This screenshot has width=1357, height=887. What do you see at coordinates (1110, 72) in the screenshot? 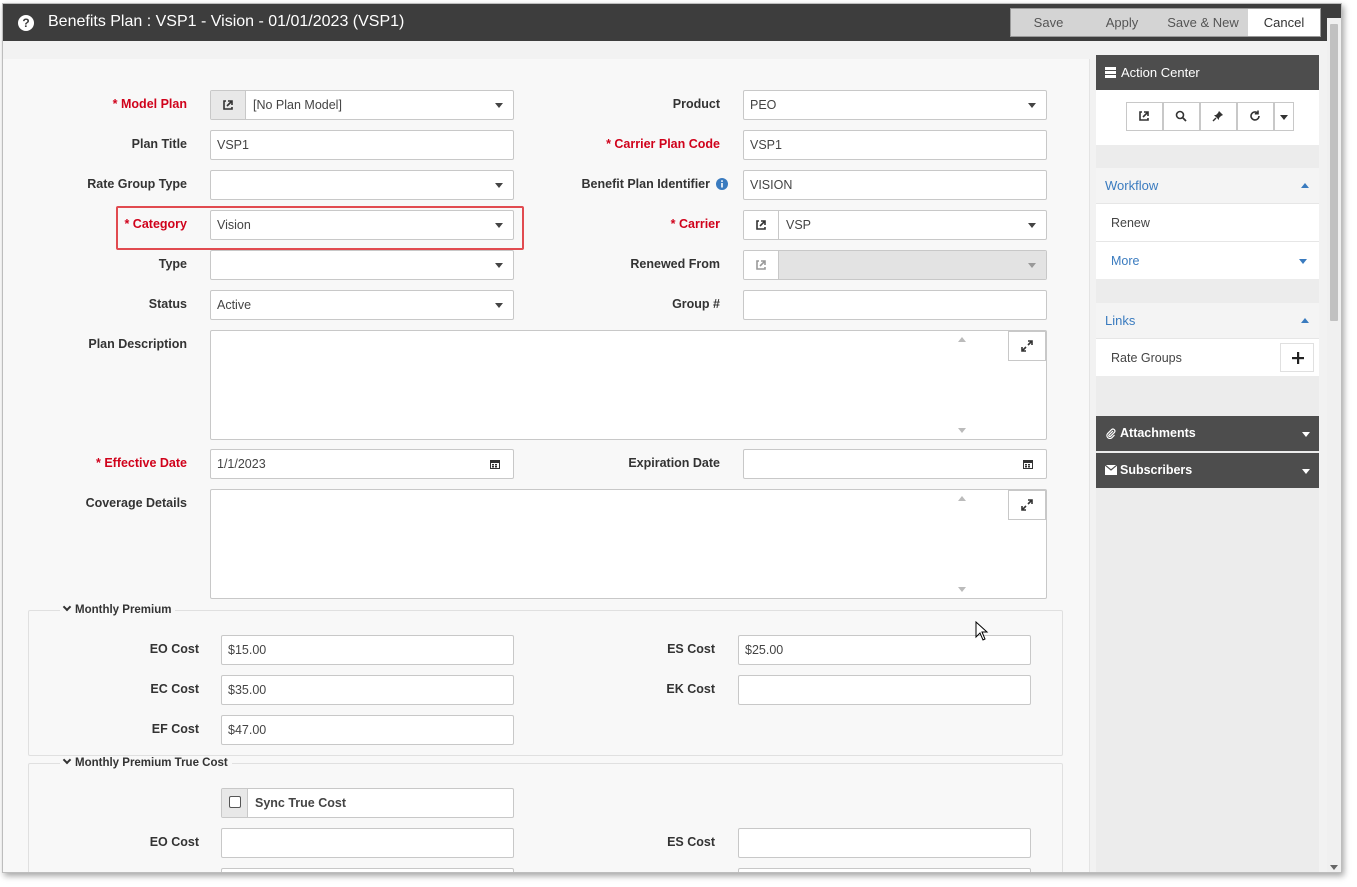
I see `server-icon` at bounding box center [1110, 72].